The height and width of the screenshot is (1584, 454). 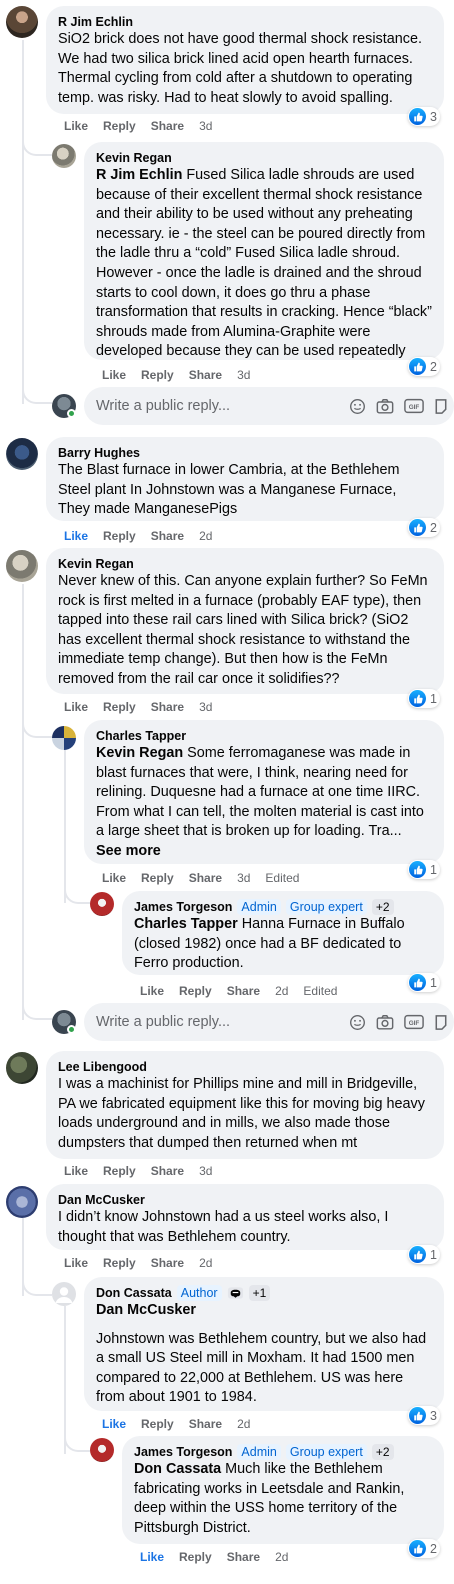 What do you see at coordinates (139, 175) in the screenshot?
I see `mention-link: R Jim Echlin` at bounding box center [139, 175].